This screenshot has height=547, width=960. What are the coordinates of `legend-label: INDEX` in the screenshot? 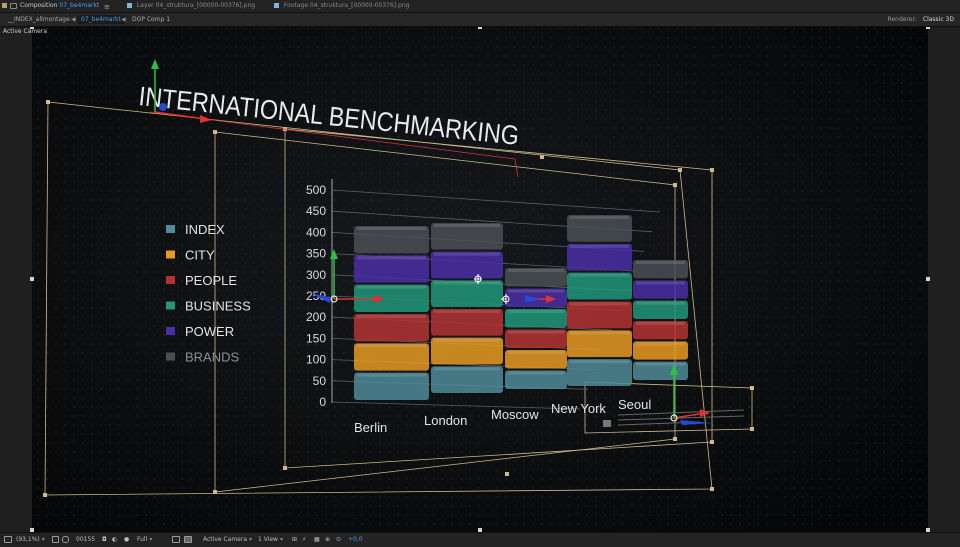 It's located at (205, 229).